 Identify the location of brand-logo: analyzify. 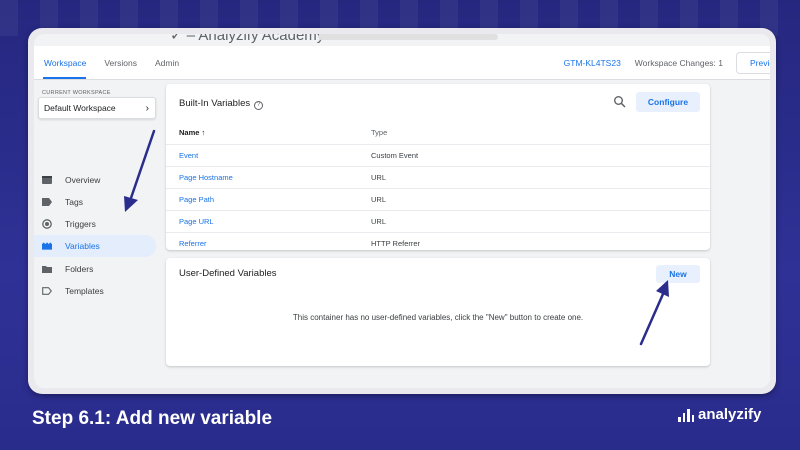
(719, 414).